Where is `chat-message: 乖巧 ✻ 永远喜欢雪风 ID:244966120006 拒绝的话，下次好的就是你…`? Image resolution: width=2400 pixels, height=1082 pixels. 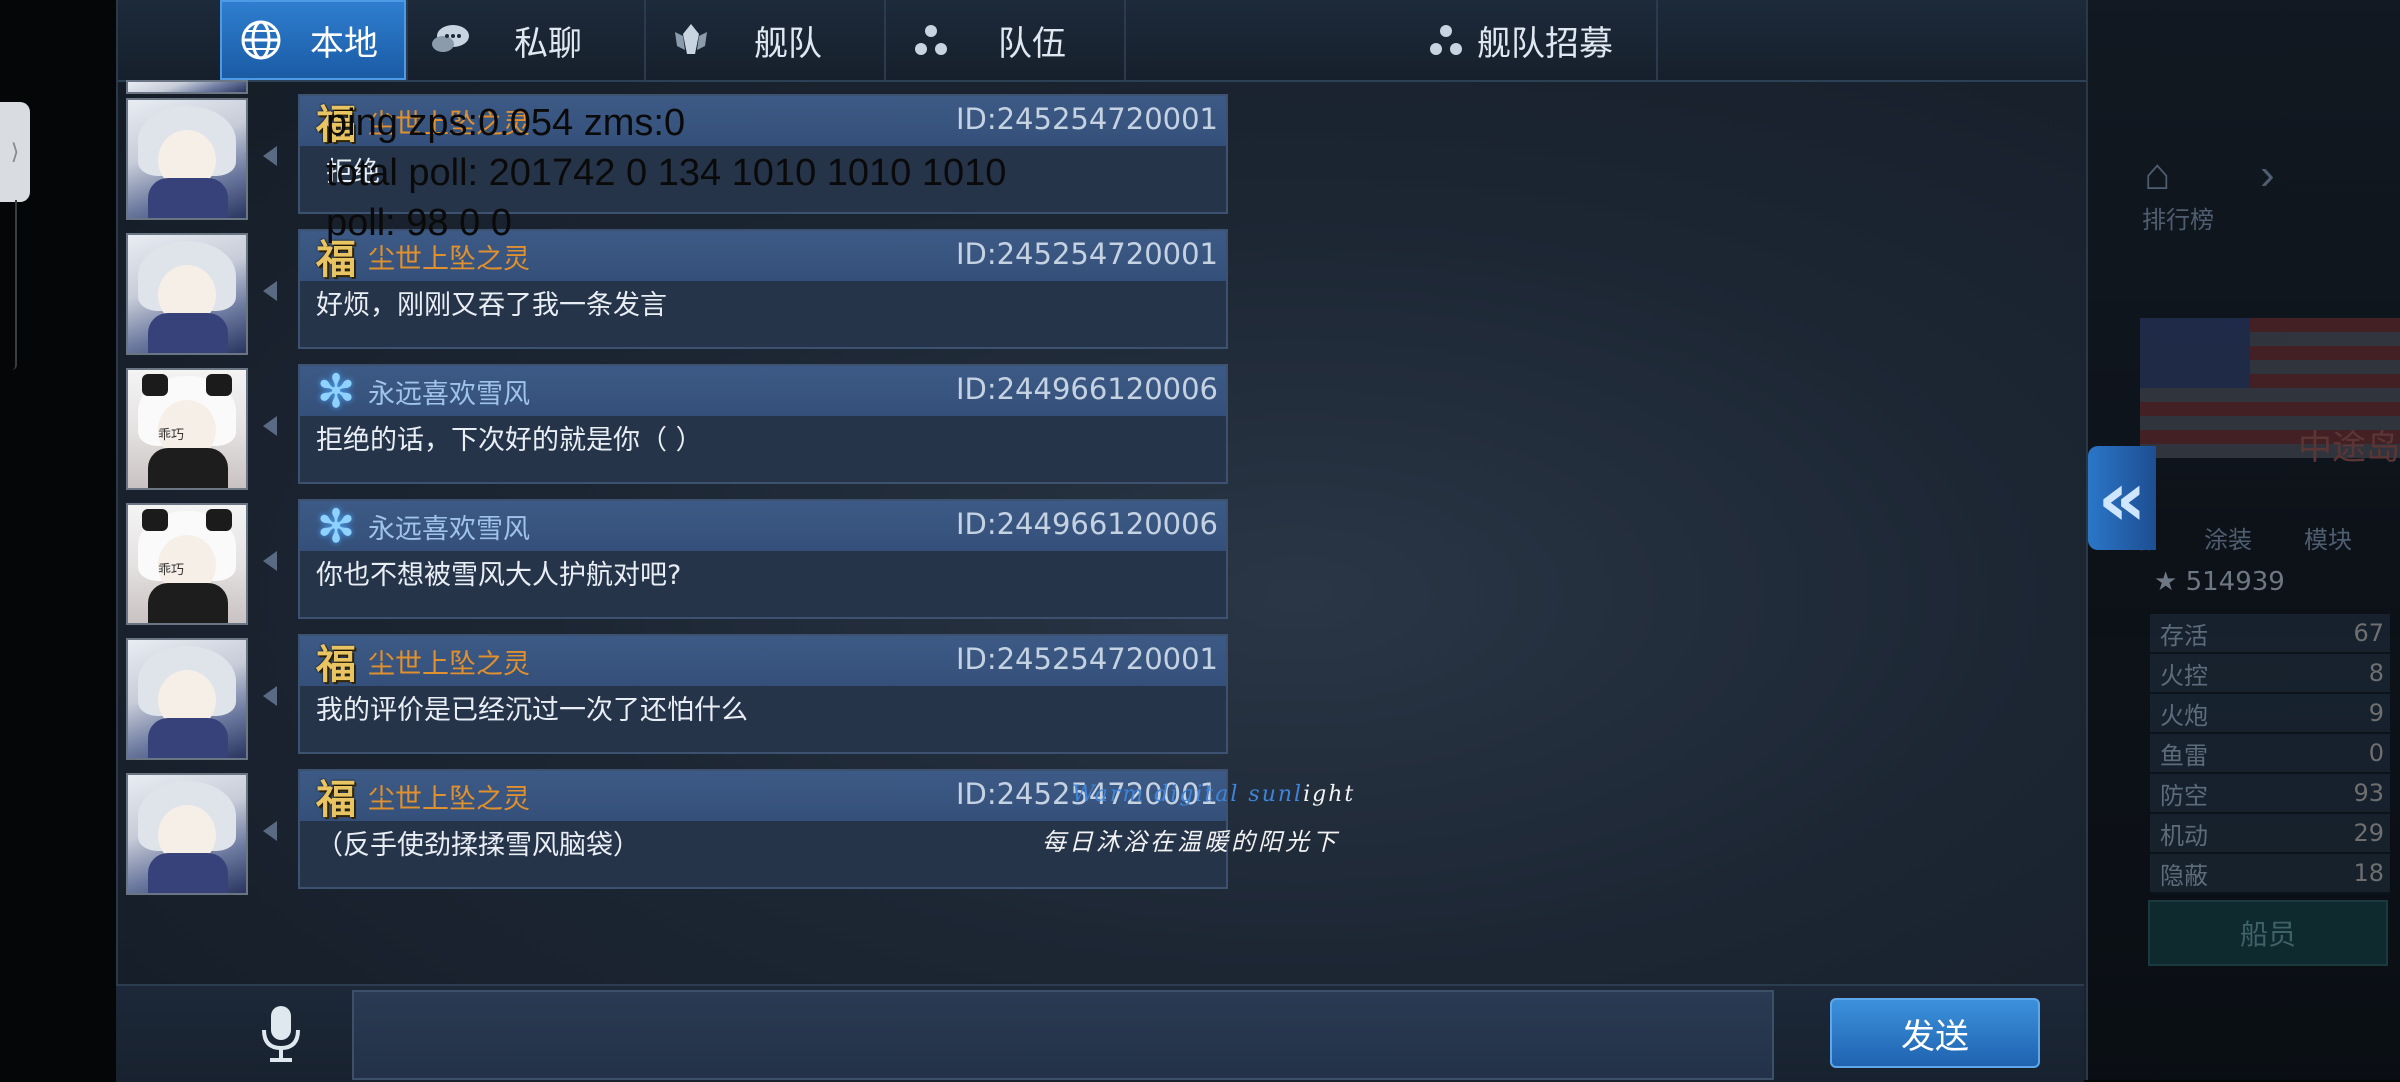 chat-message: 乖巧 ✻ 永远喜欢雪风 ID:244966120006 拒绝的话，下次好的就是你… is located at coordinates (677, 429).